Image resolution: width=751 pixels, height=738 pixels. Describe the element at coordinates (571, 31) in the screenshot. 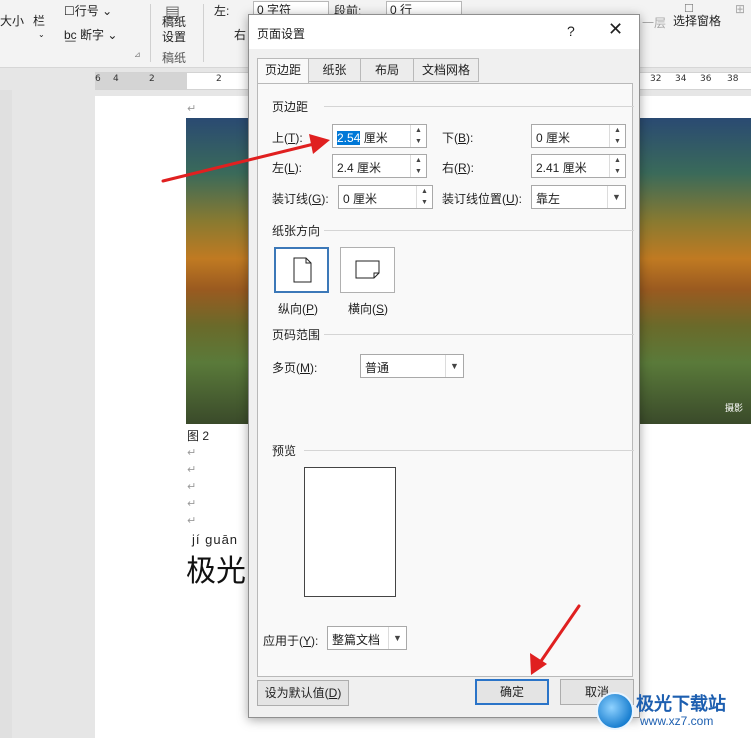

I see `help-button: ?` at that location.